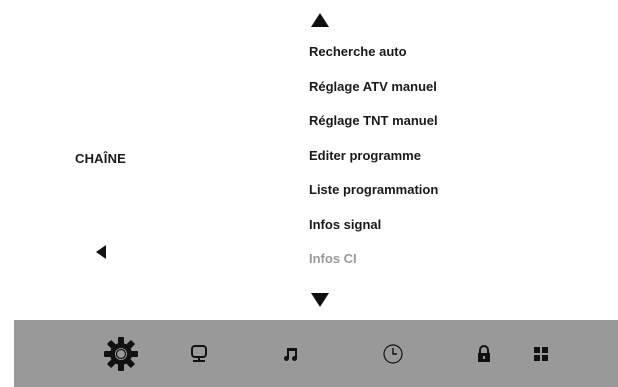 This screenshot has height=387, width=618. I want to click on tab-channel-gear, so click(121, 353).